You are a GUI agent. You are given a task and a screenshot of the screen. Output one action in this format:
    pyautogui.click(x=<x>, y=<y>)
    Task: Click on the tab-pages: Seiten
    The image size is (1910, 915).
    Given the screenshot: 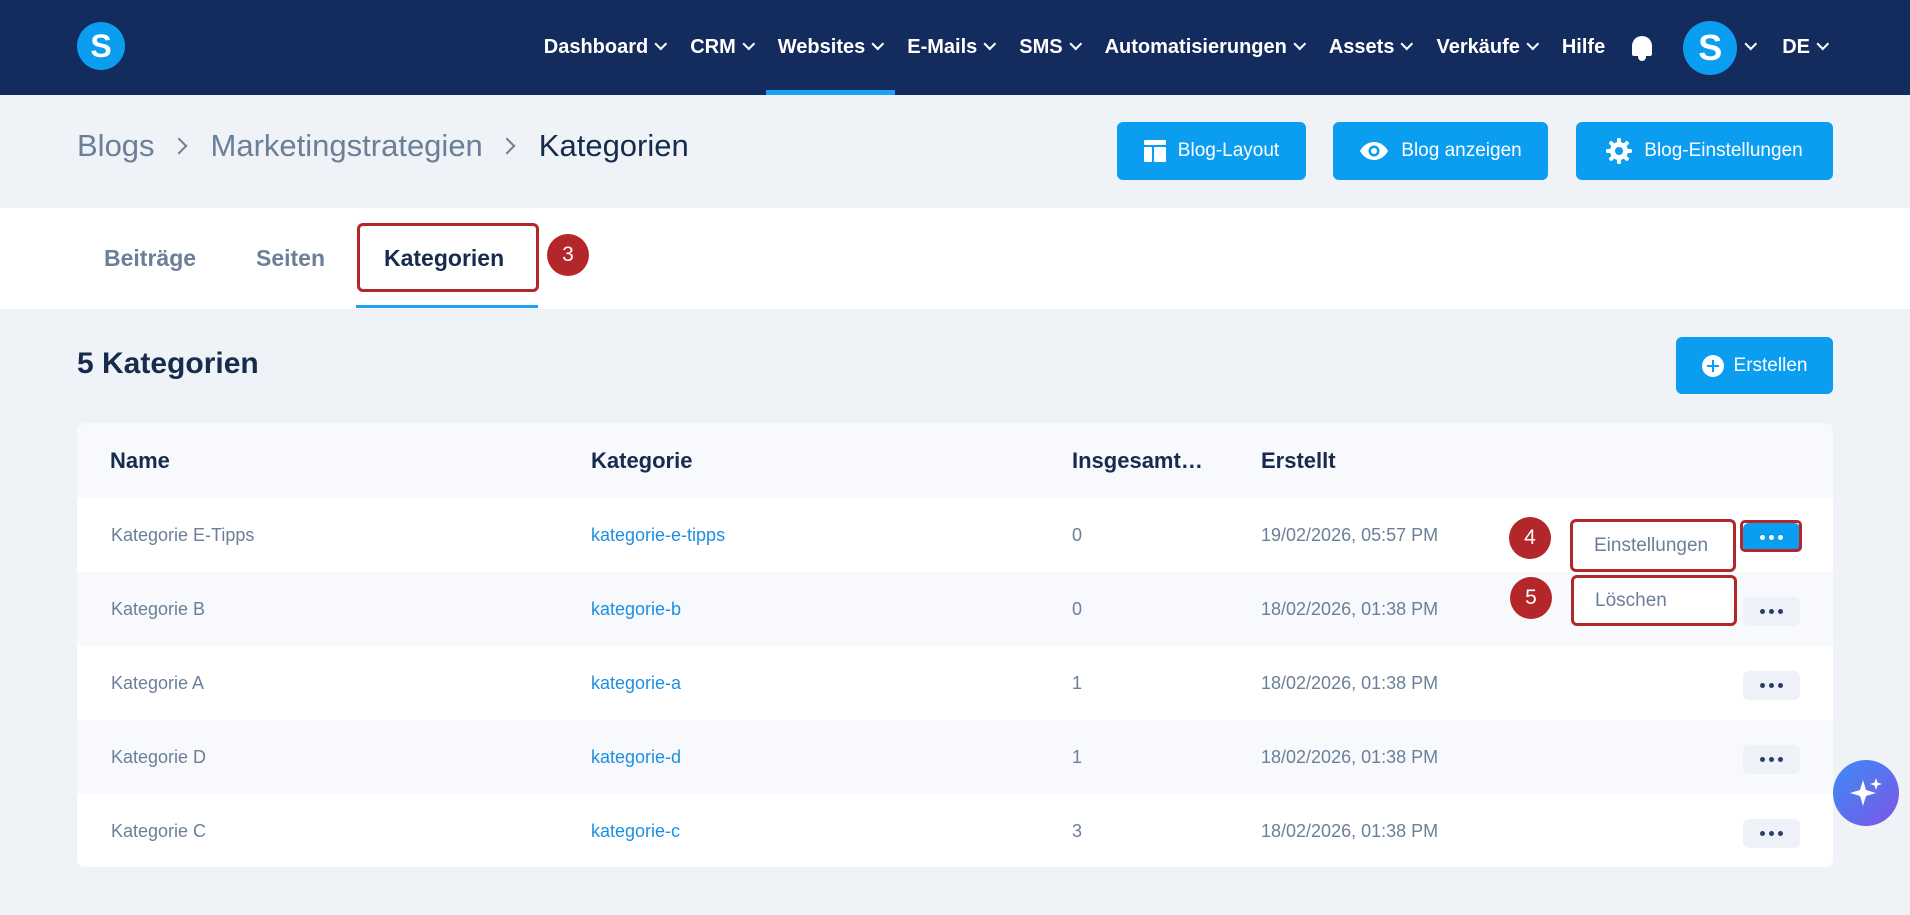 What is the action you would take?
    pyautogui.click(x=290, y=258)
    